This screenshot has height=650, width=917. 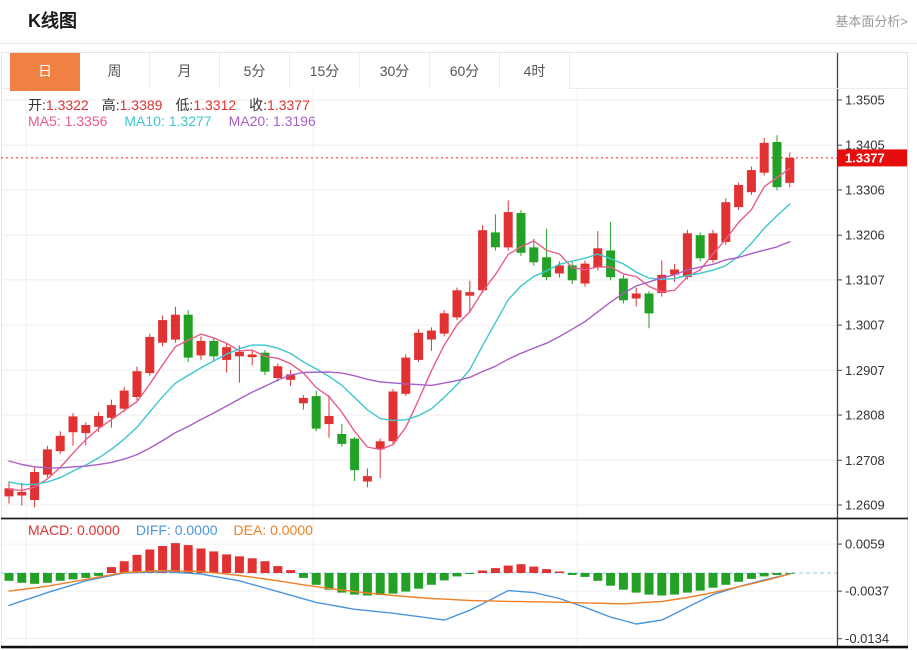 I want to click on macd-legend-item: DIFF: 0.0000, so click(x=176, y=530).